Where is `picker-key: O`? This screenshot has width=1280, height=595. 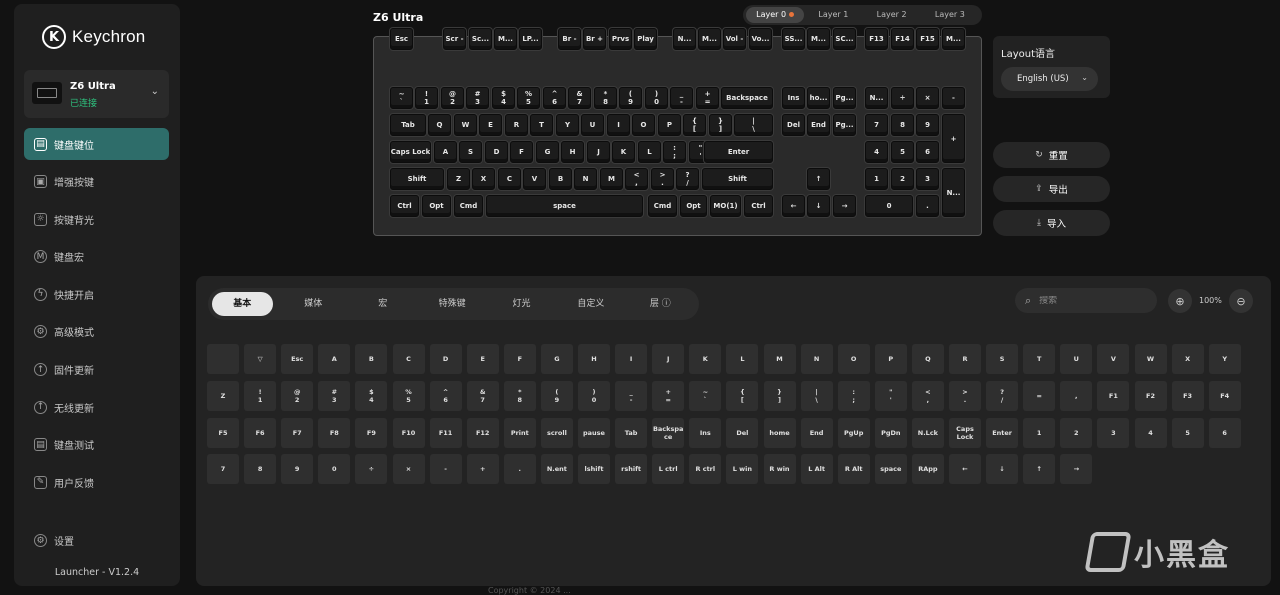
picker-key: O is located at coordinates (853, 359).